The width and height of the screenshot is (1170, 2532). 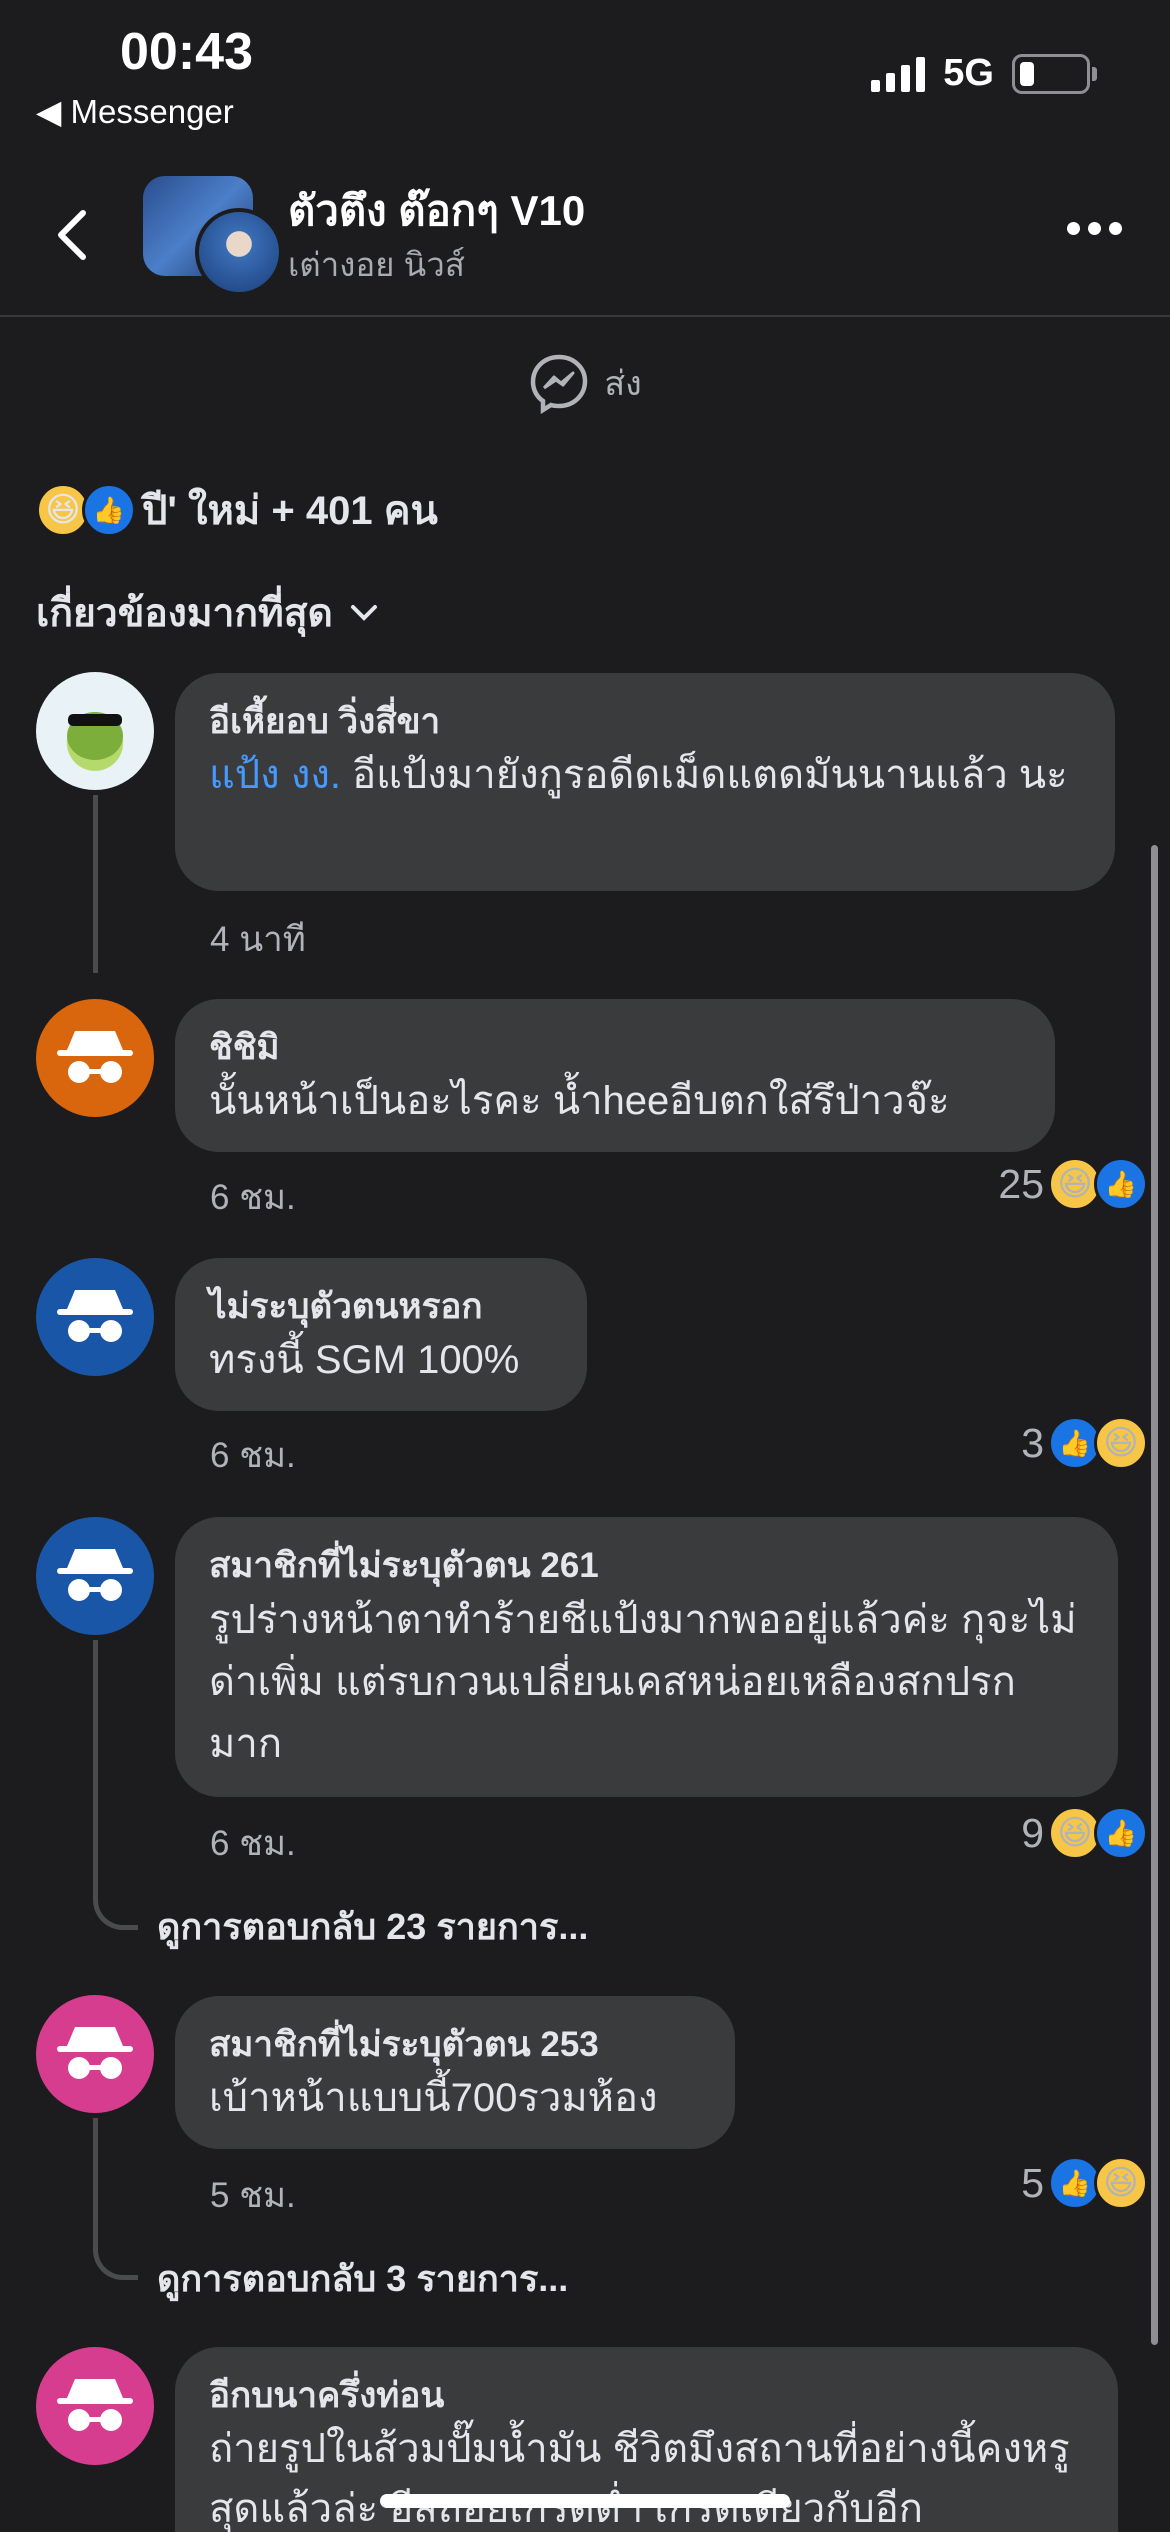 What do you see at coordinates (95, 736) in the screenshot?
I see `crocodile-avatar-icon` at bounding box center [95, 736].